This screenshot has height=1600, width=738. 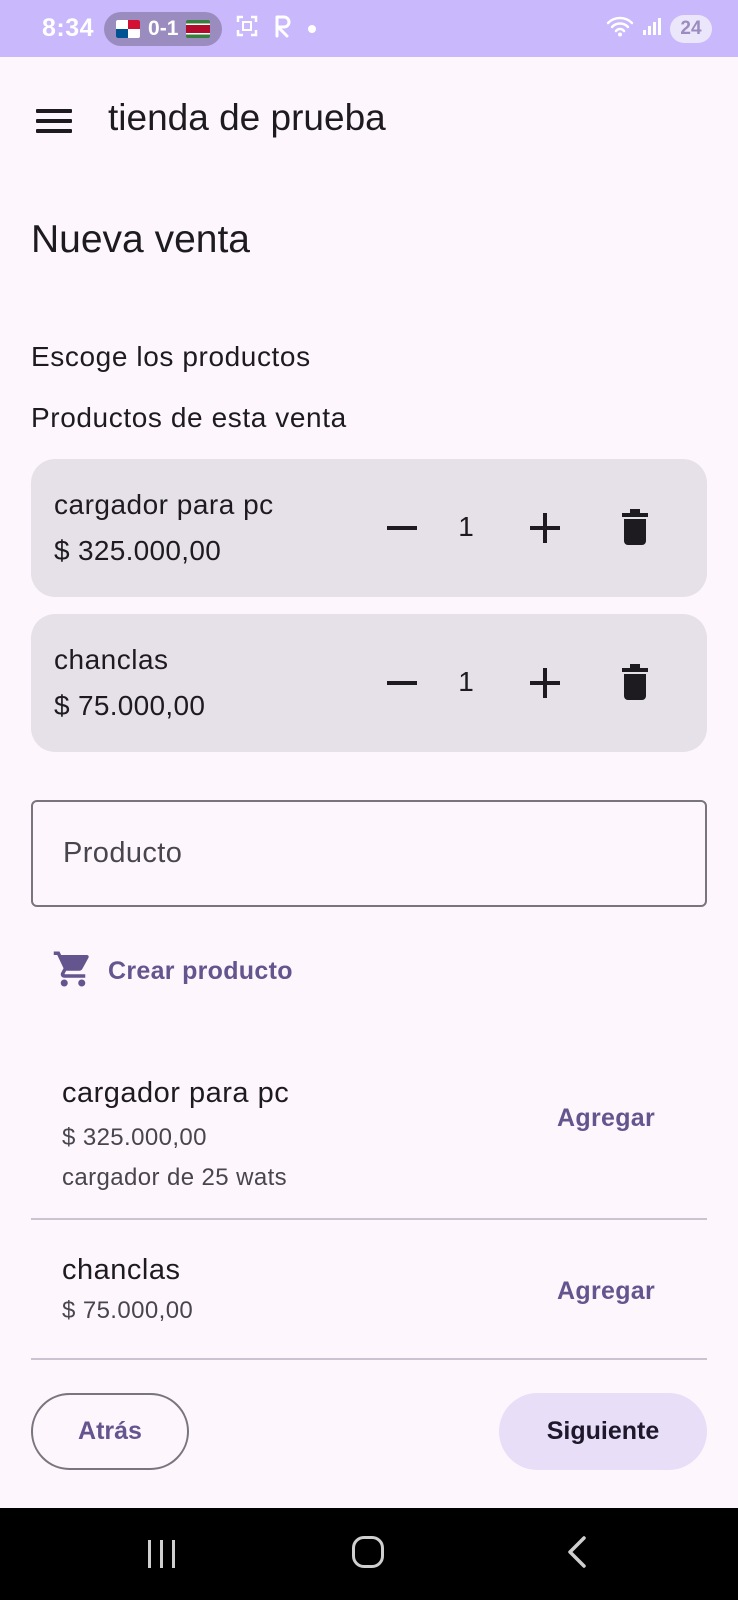 What do you see at coordinates (691, 28) in the screenshot?
I see `battery-indicator: 24` at bounding box center [691, 28].